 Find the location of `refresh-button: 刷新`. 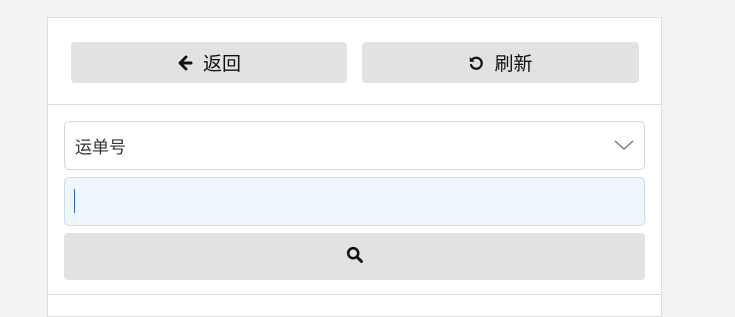

refresh-button: 刷新 is located at coordinates (500, 62).